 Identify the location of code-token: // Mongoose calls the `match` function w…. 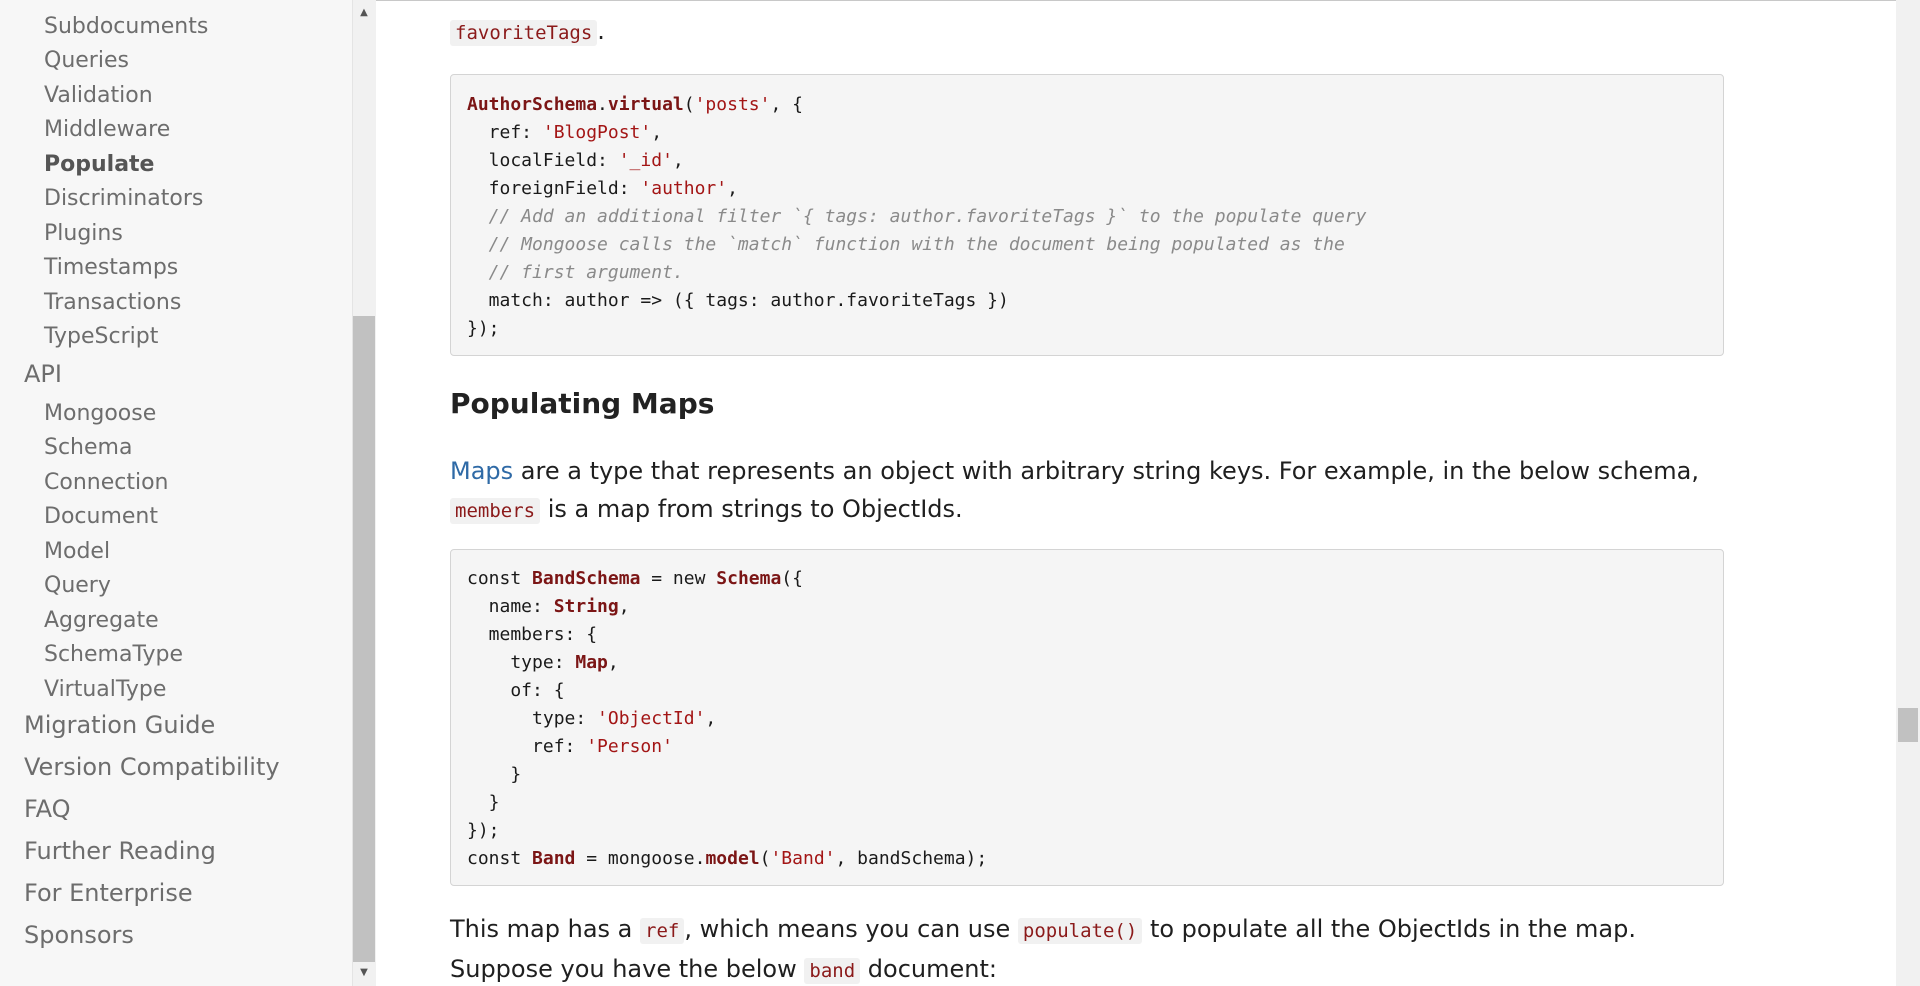
(906, 244).